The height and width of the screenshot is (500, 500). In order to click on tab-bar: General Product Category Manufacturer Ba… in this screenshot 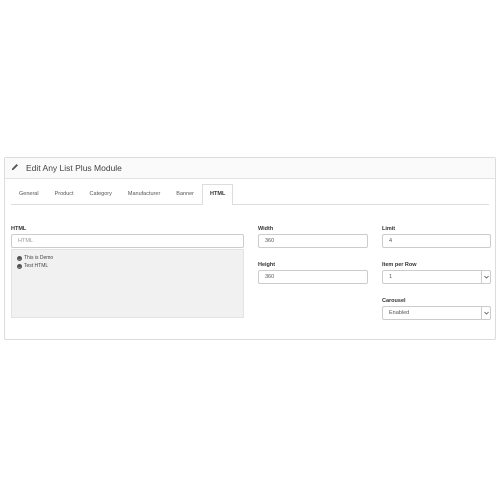, I will do `click(250, 194)`.